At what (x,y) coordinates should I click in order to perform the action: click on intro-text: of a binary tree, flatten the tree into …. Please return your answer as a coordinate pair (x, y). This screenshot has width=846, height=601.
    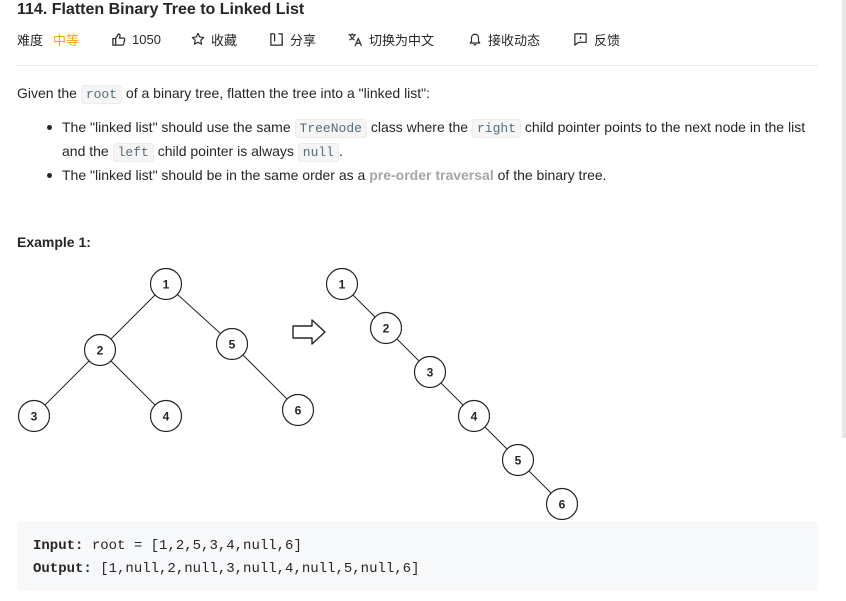
    Looking at the image, I should click on (276, 93).